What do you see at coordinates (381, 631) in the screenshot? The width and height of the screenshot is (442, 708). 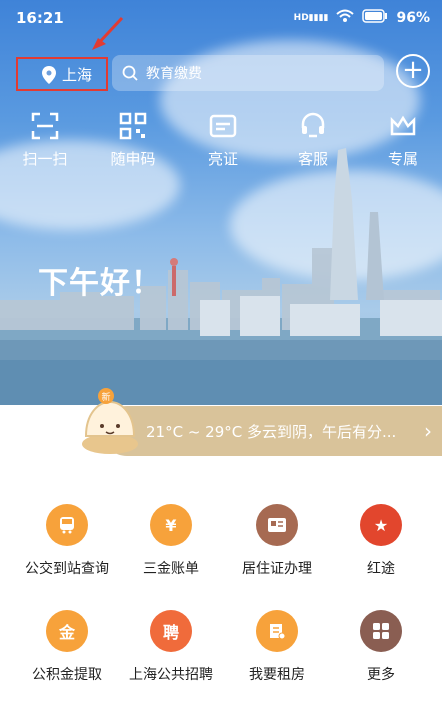 I see `more-grid-icon` at bounding box center [381, 631].